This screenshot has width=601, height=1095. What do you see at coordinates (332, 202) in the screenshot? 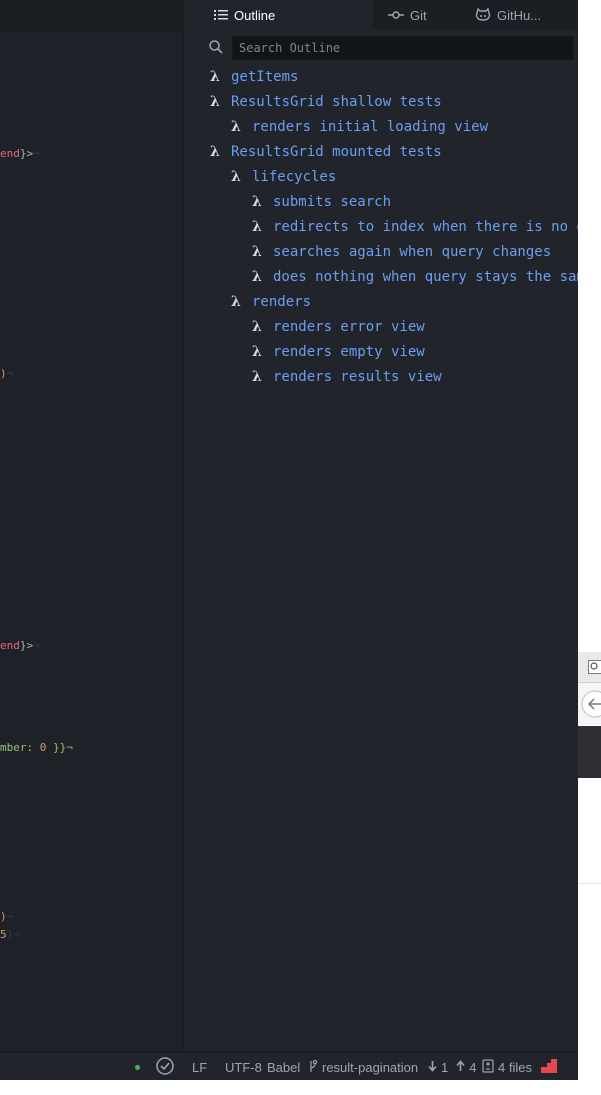
I see `outline-item-label: submits search` at bounding box center [332, 202].